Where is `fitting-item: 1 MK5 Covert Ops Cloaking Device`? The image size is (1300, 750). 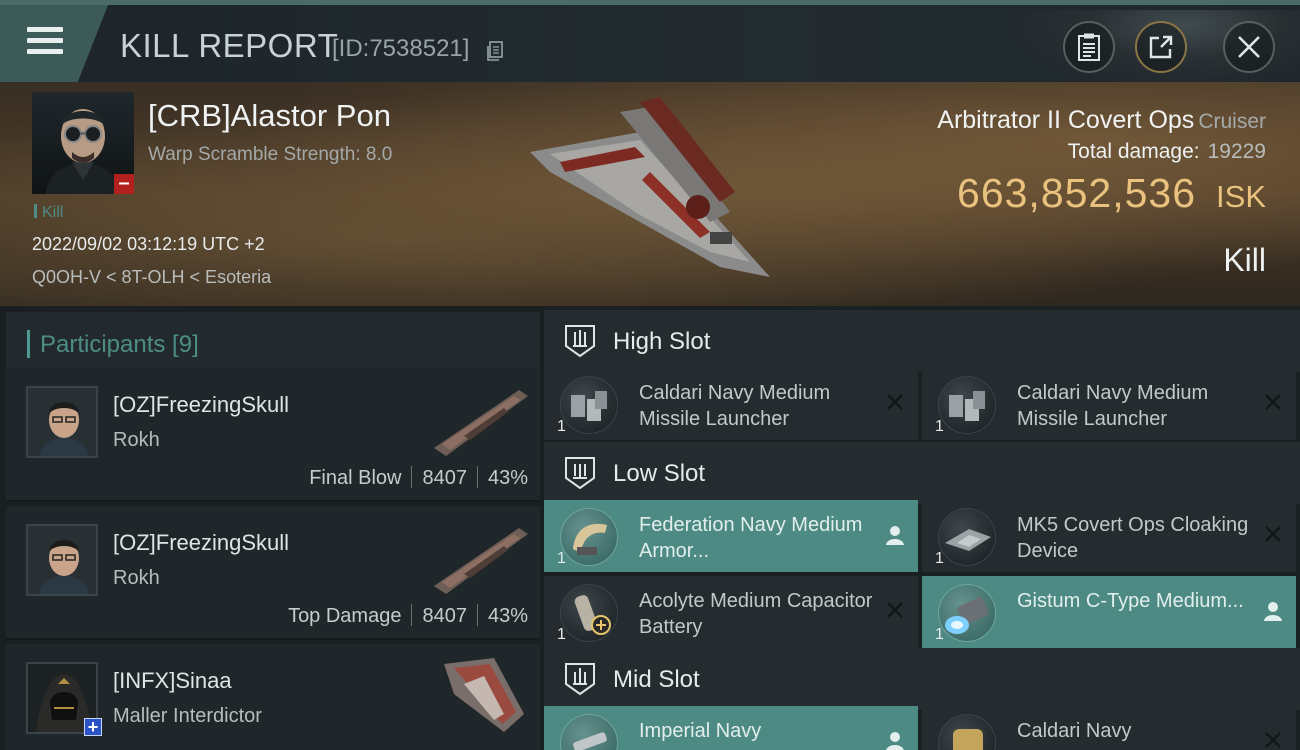 fitting-item: 1 MK5 Covert Ops Cloaking Device is located at coordinates (1109, 536).